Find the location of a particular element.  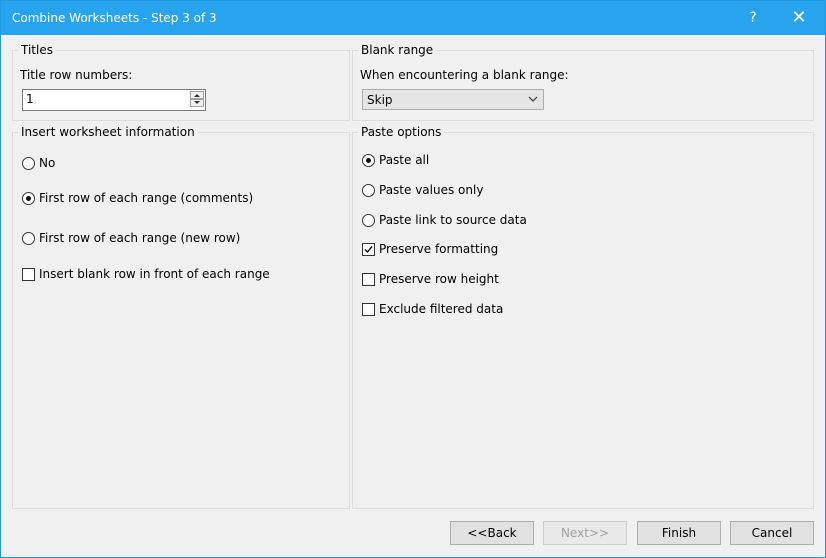

blank-range-selected: Skip is located at coordinates (380, 100).